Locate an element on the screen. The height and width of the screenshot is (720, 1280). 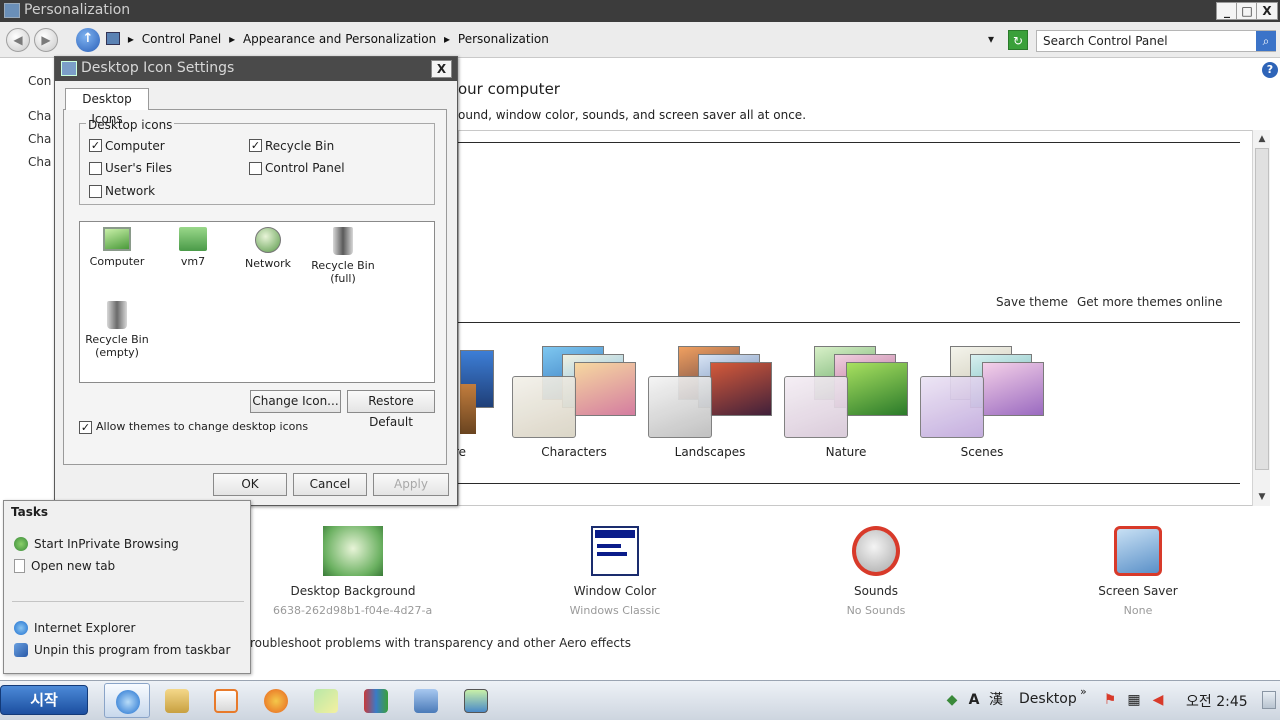
tab-desktop-icons: Desktop Icons is located at coordinates (107, 107).